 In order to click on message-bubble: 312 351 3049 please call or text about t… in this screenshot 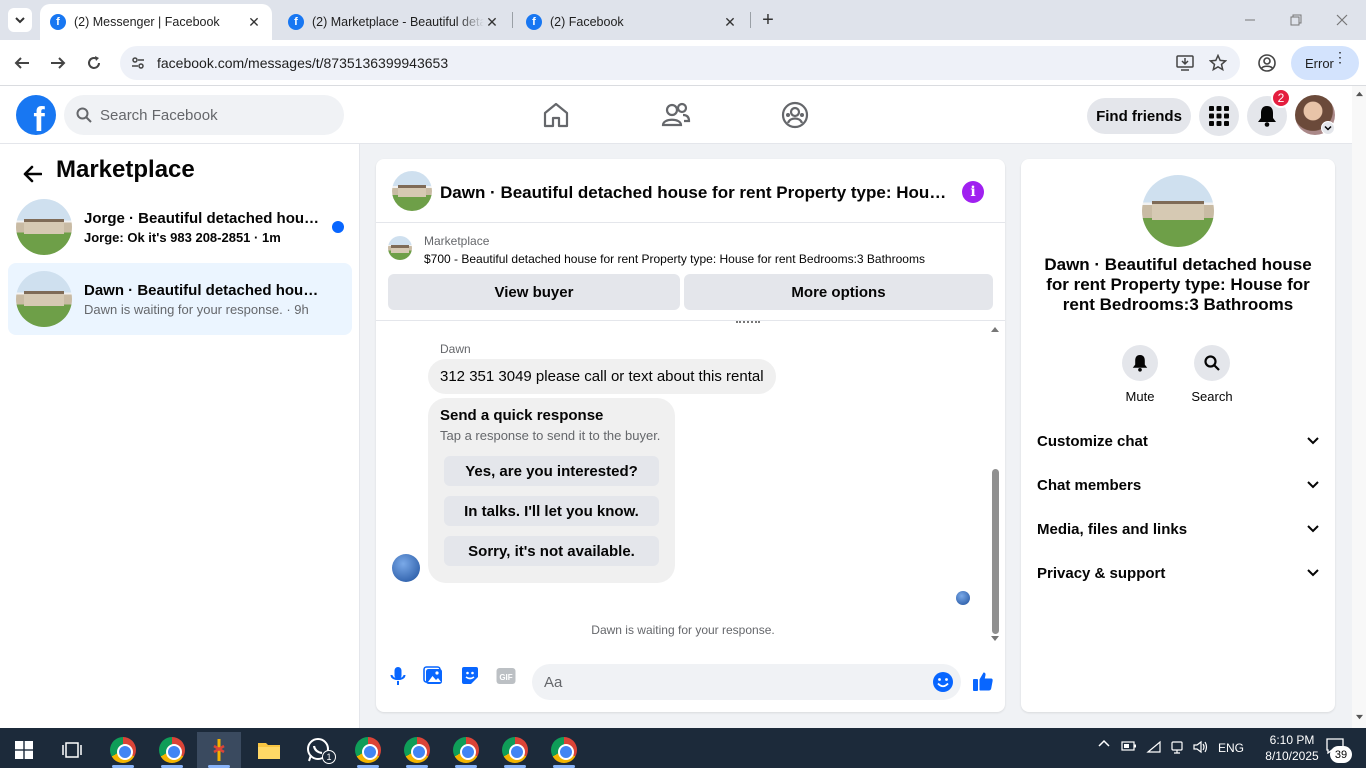, I will do `click(602, 376)`.